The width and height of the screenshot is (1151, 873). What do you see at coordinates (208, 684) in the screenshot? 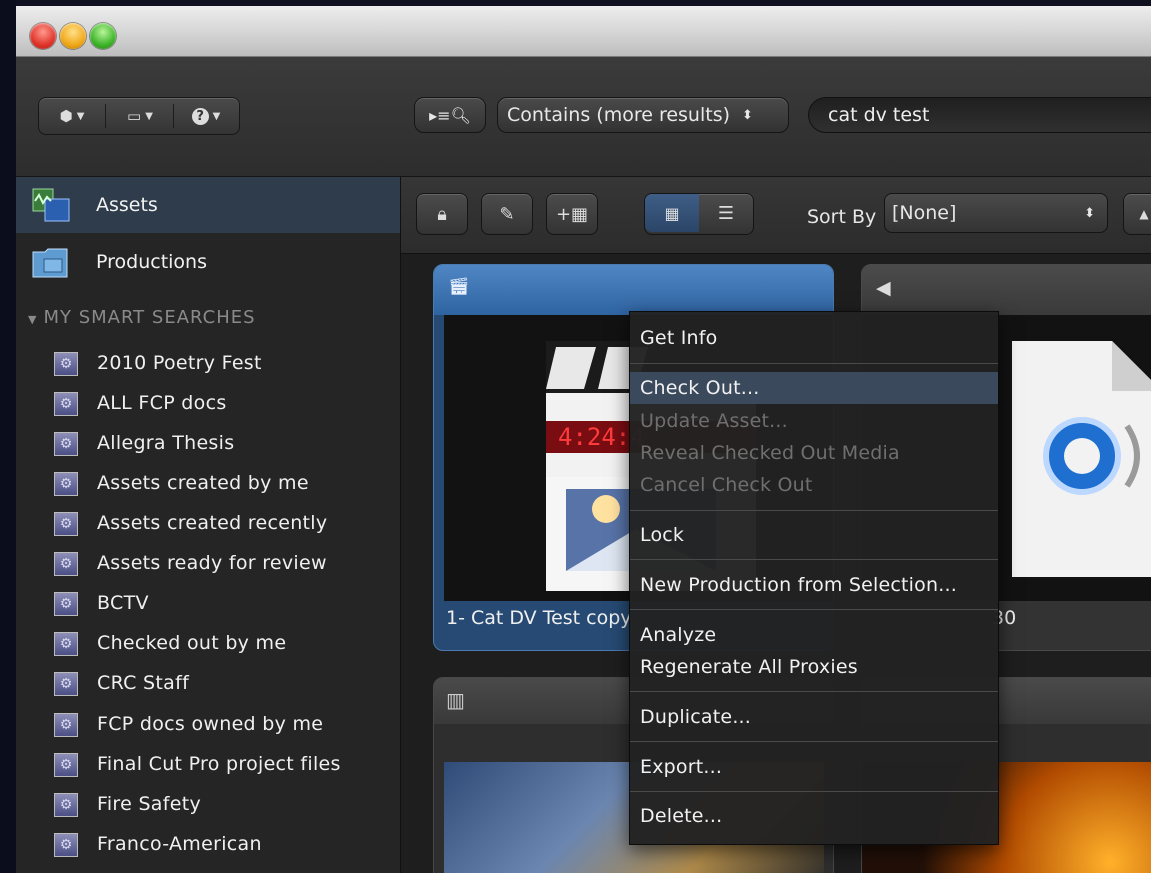
I see `smart-search-item: ⚙ CRC Staff` at bounding box center [208, 684].